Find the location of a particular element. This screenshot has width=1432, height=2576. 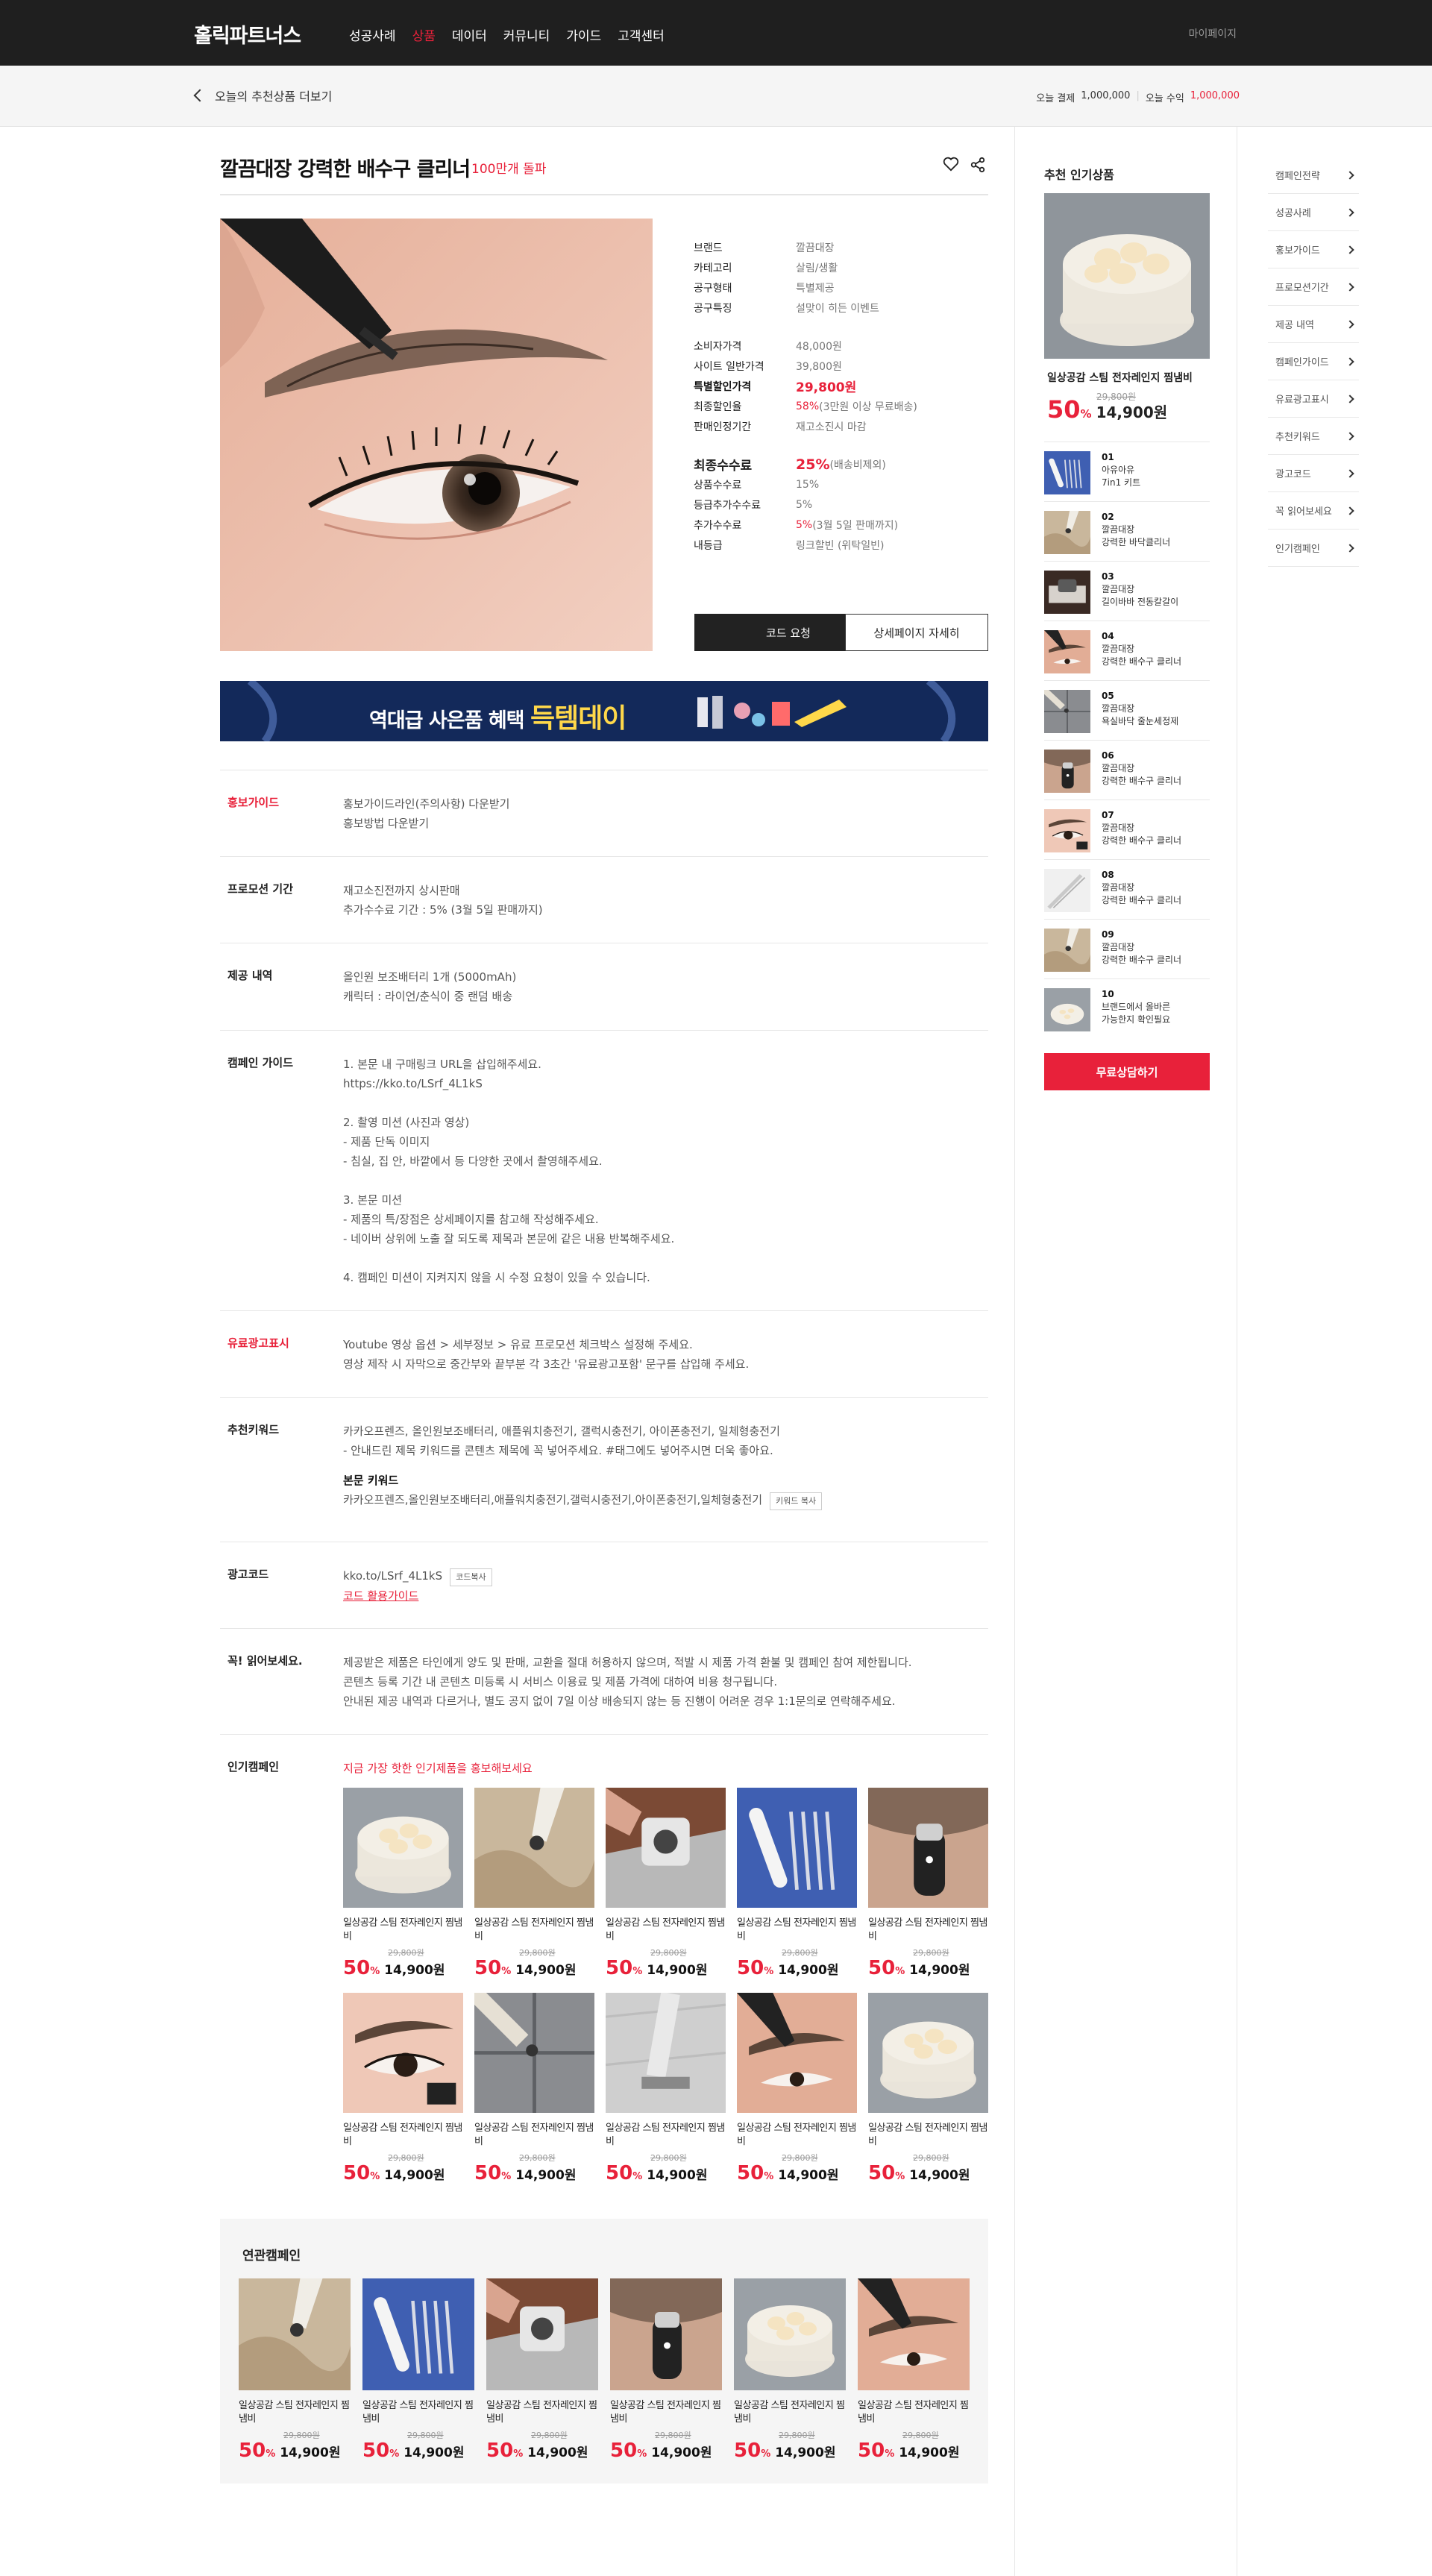

rank-item: 02 깔끔대장 강력한 바닥클리너 is located at coordinates (1127, 531).